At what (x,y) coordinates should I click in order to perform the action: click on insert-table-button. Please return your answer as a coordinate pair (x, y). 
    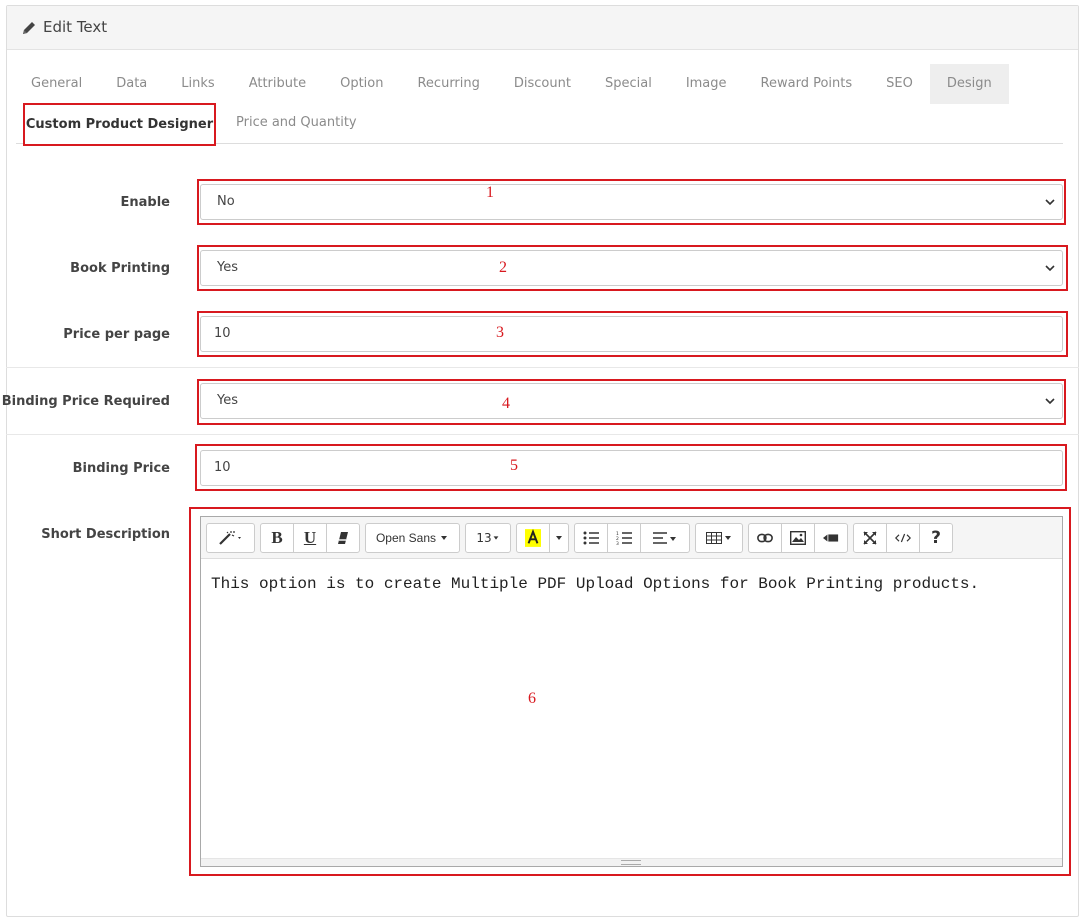
    Looking at the image, I should click on (719, 538).